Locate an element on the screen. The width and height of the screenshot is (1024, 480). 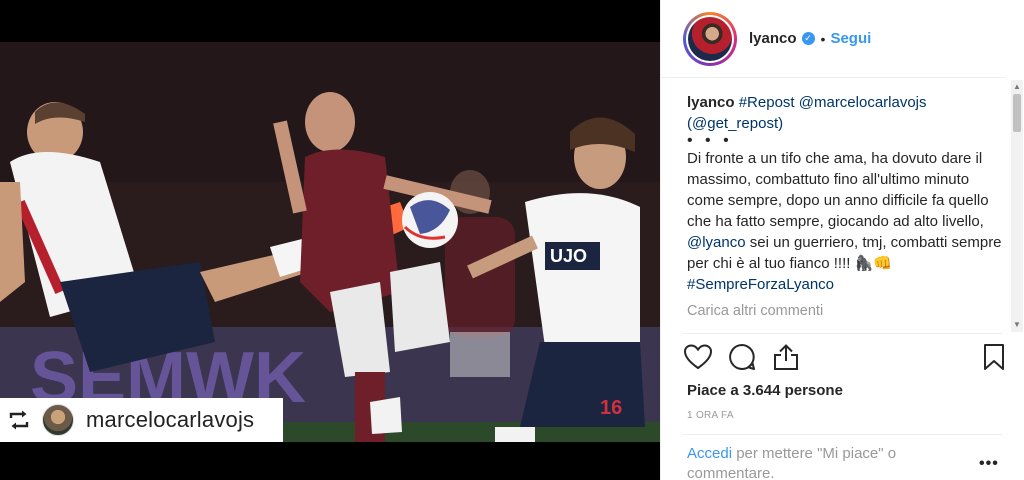
load-more-comments-button: Carica altri commenti is located at coordinates (755, 311).